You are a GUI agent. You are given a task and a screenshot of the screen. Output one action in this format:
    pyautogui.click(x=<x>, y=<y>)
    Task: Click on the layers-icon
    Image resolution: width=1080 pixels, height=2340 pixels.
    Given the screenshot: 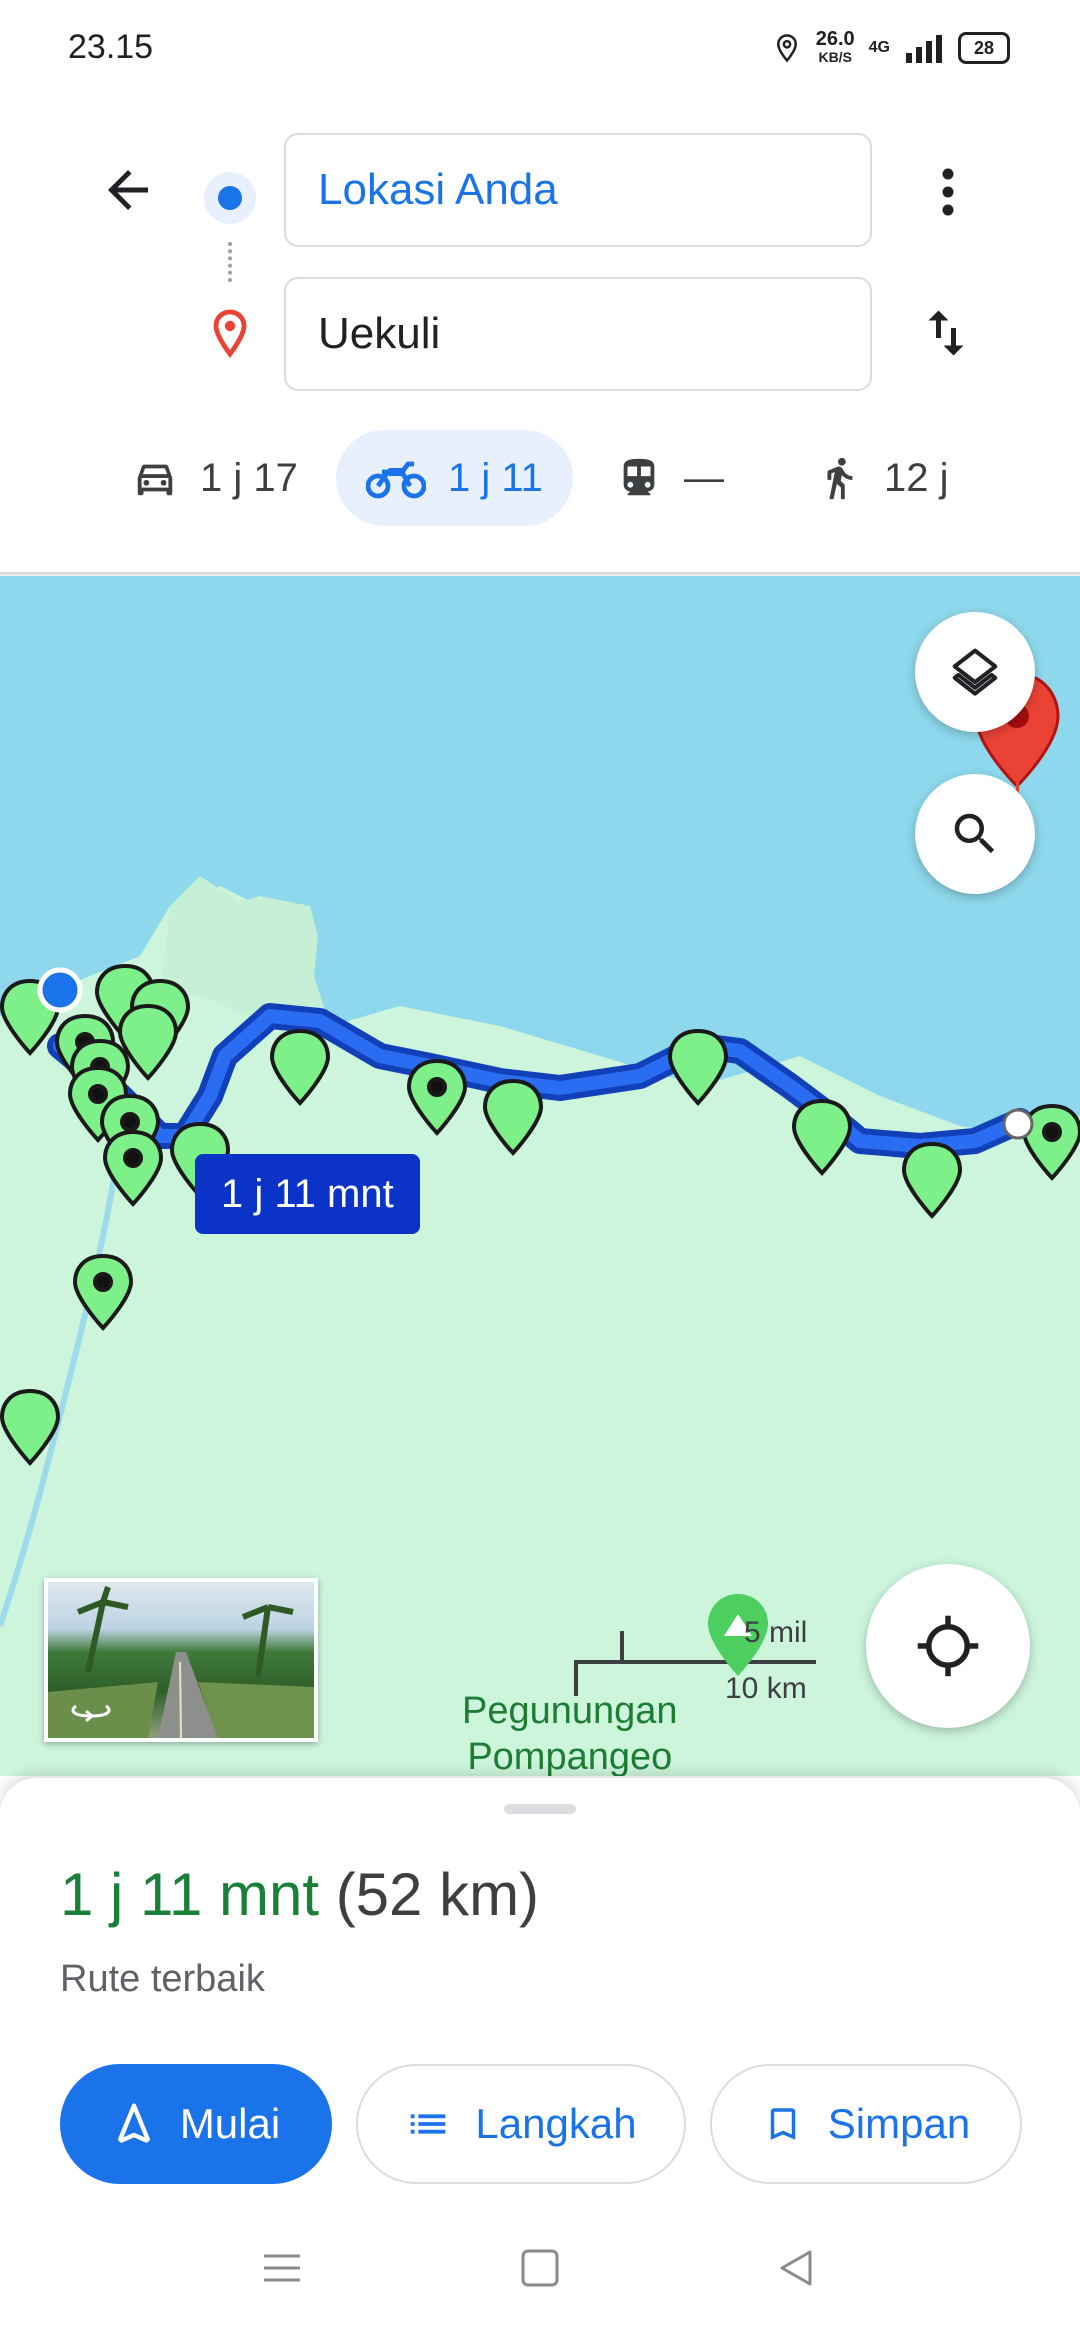 What is the action you would take?
    pyautogui.click(x=975, y=672)
    